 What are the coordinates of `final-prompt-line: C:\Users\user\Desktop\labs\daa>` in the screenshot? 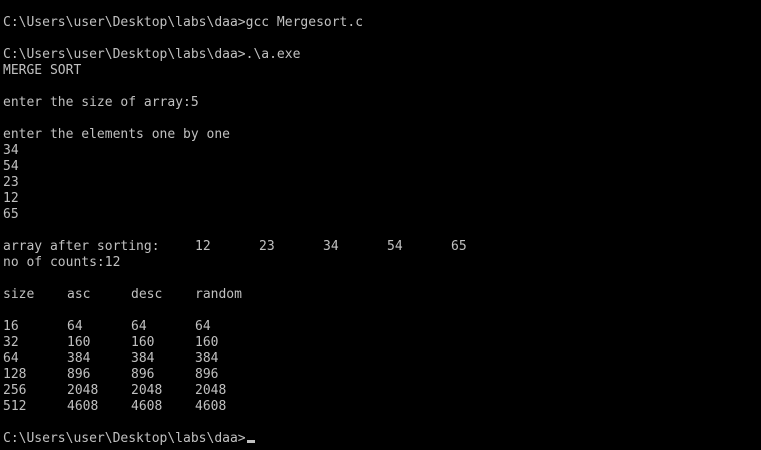 It's located at (382, 439).